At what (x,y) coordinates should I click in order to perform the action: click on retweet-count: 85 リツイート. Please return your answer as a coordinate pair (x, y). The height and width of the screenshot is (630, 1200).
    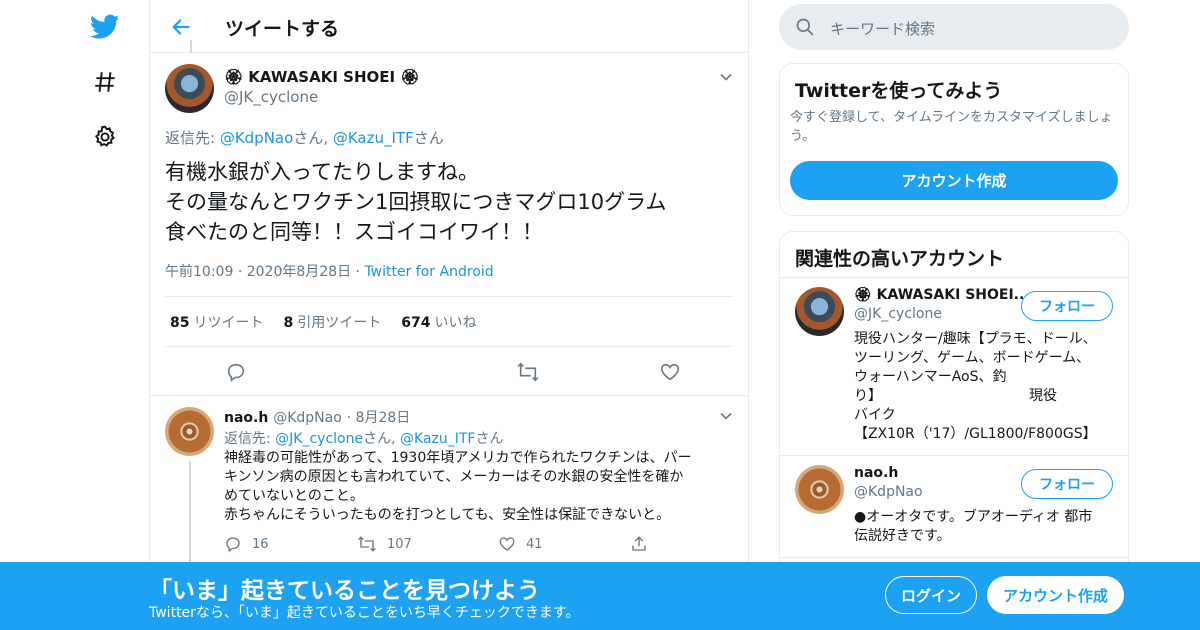
    Looking at the image, I should click on (216, 322).